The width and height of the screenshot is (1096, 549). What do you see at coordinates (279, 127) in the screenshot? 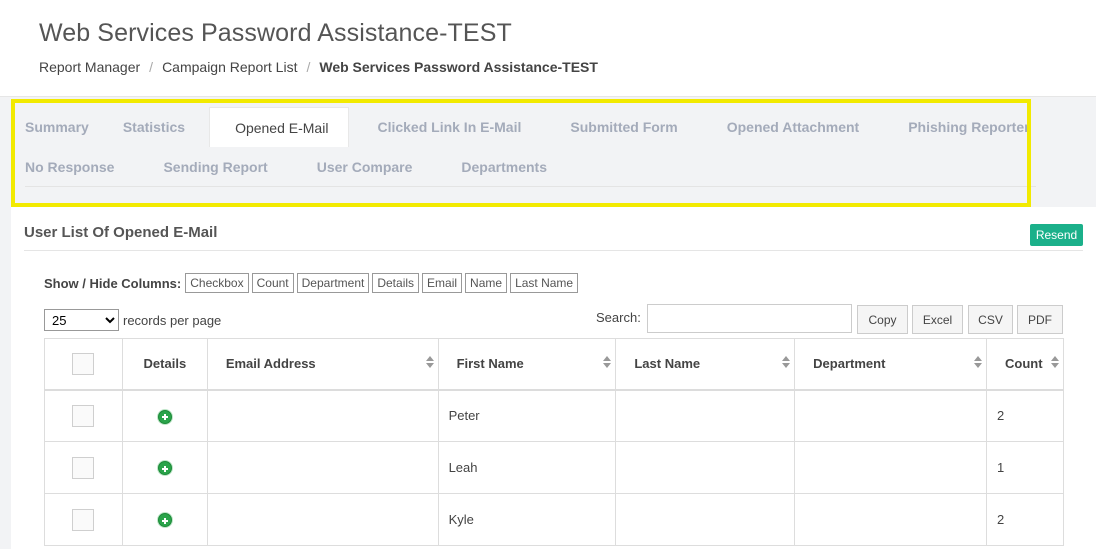
I see `tab-opened-email: Opened E-Mail` at bounding box center [279, 127].